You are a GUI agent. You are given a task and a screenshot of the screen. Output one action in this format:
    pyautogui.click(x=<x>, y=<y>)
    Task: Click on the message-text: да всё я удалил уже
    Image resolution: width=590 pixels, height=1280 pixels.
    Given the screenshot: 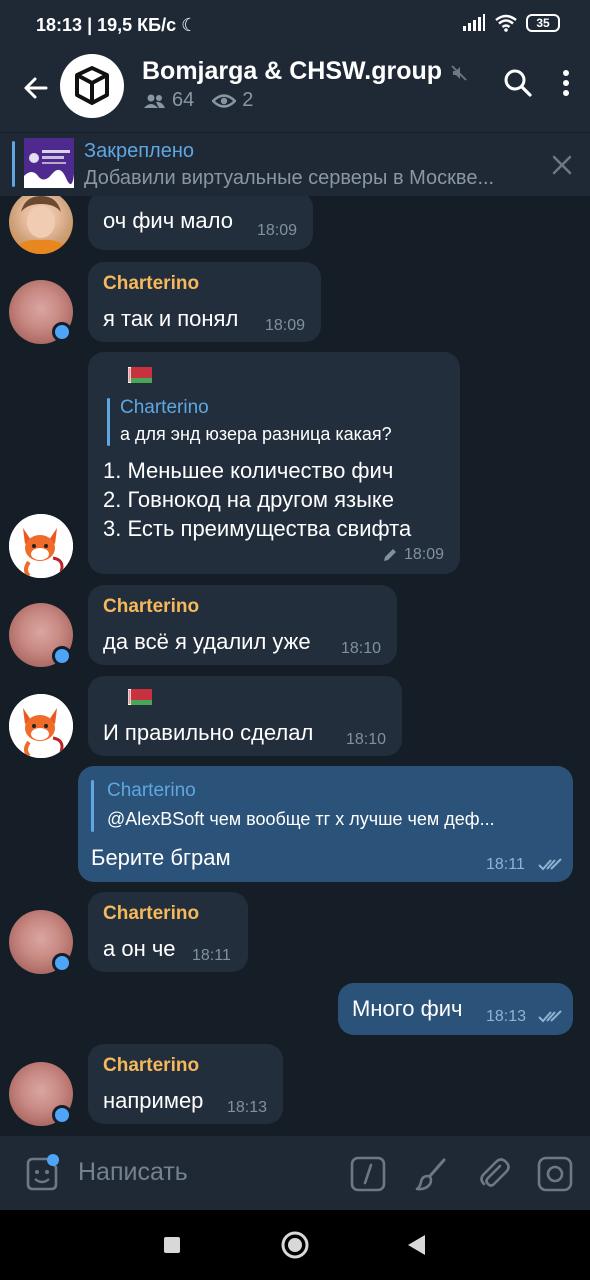 What is the action you would take?
    pyautogui.click(x=207, y=641)
    